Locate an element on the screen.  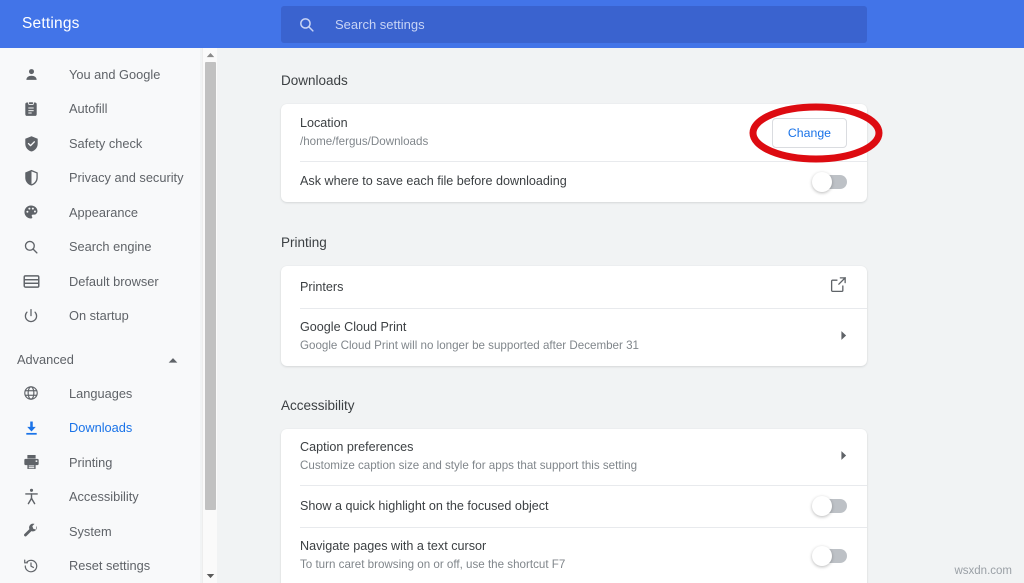
sidebar-item-label: You and Google is located at coordinates (115, 74).